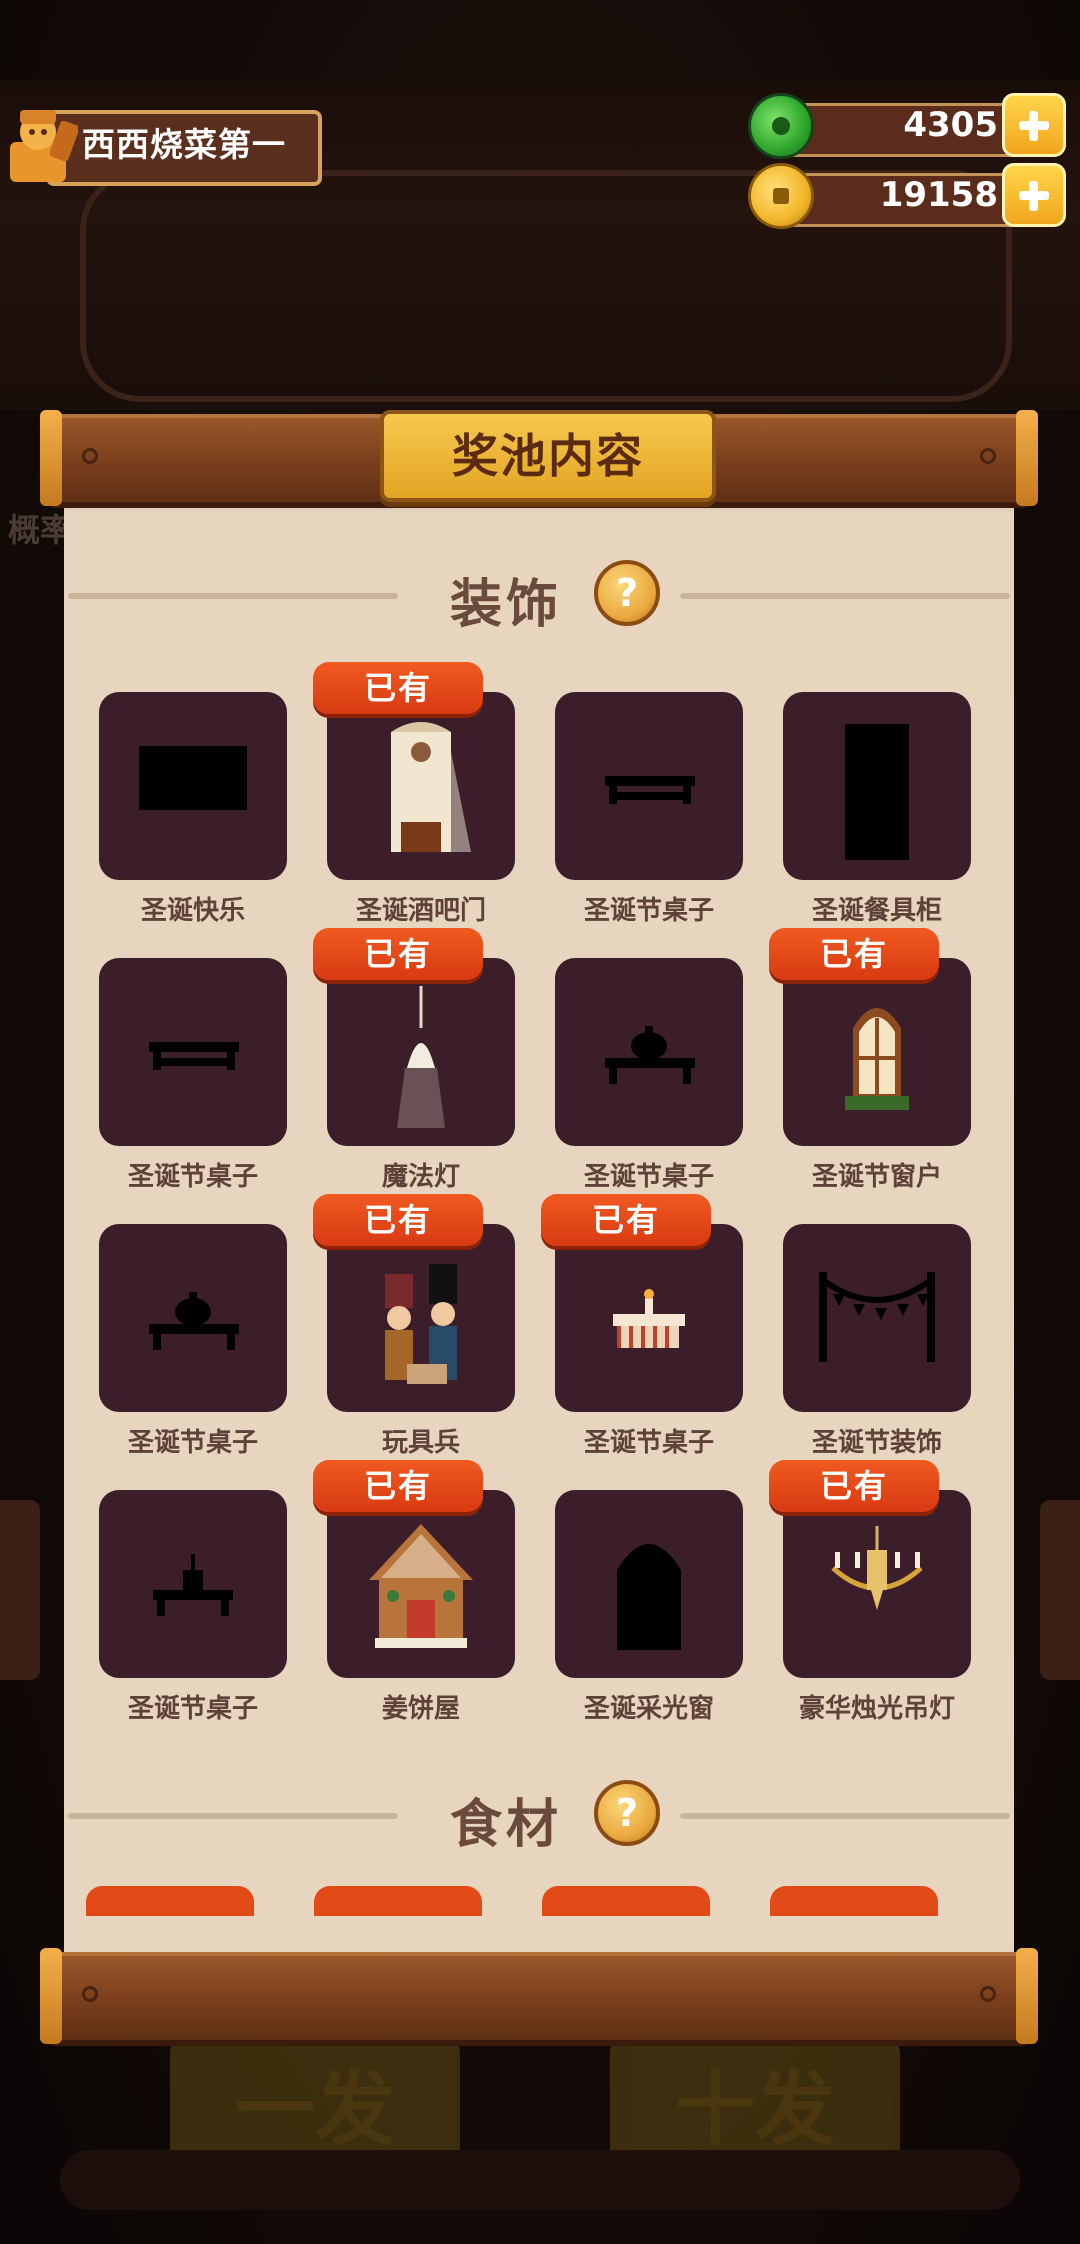 The image size is (1080, 2244). What do you see at coordinates (539, 1996) in the screenshot?
I see `scroll-bottom-rod` at bounding box center [539, 1996].